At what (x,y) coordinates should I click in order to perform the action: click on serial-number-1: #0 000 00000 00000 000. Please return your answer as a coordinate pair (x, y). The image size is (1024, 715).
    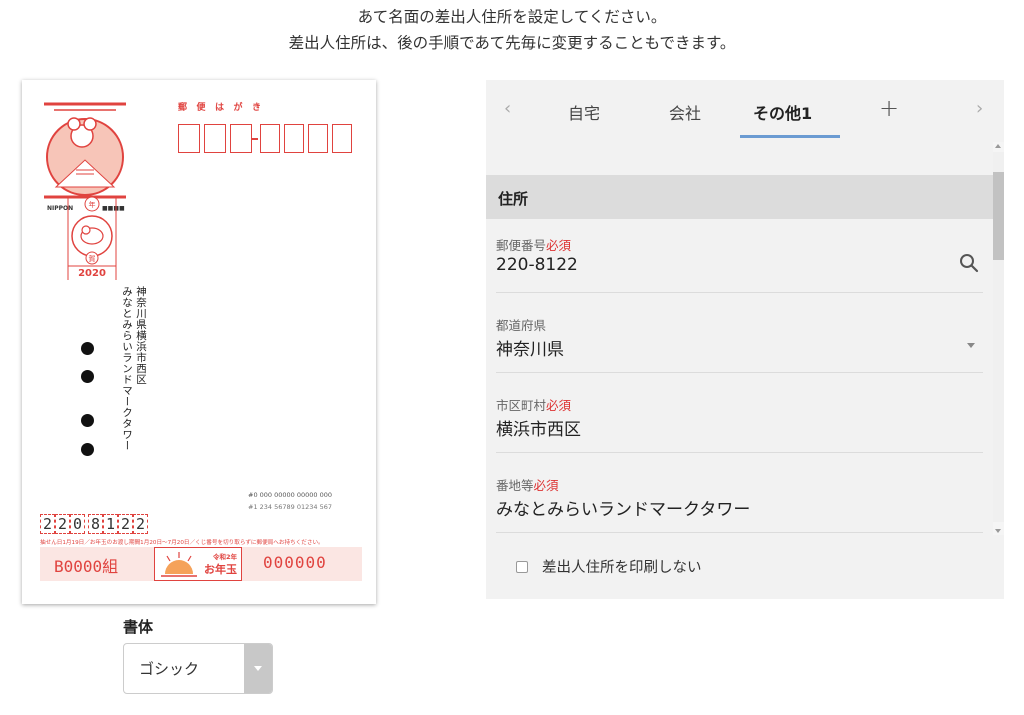
    Looking at the image, I should click on (290, 495).